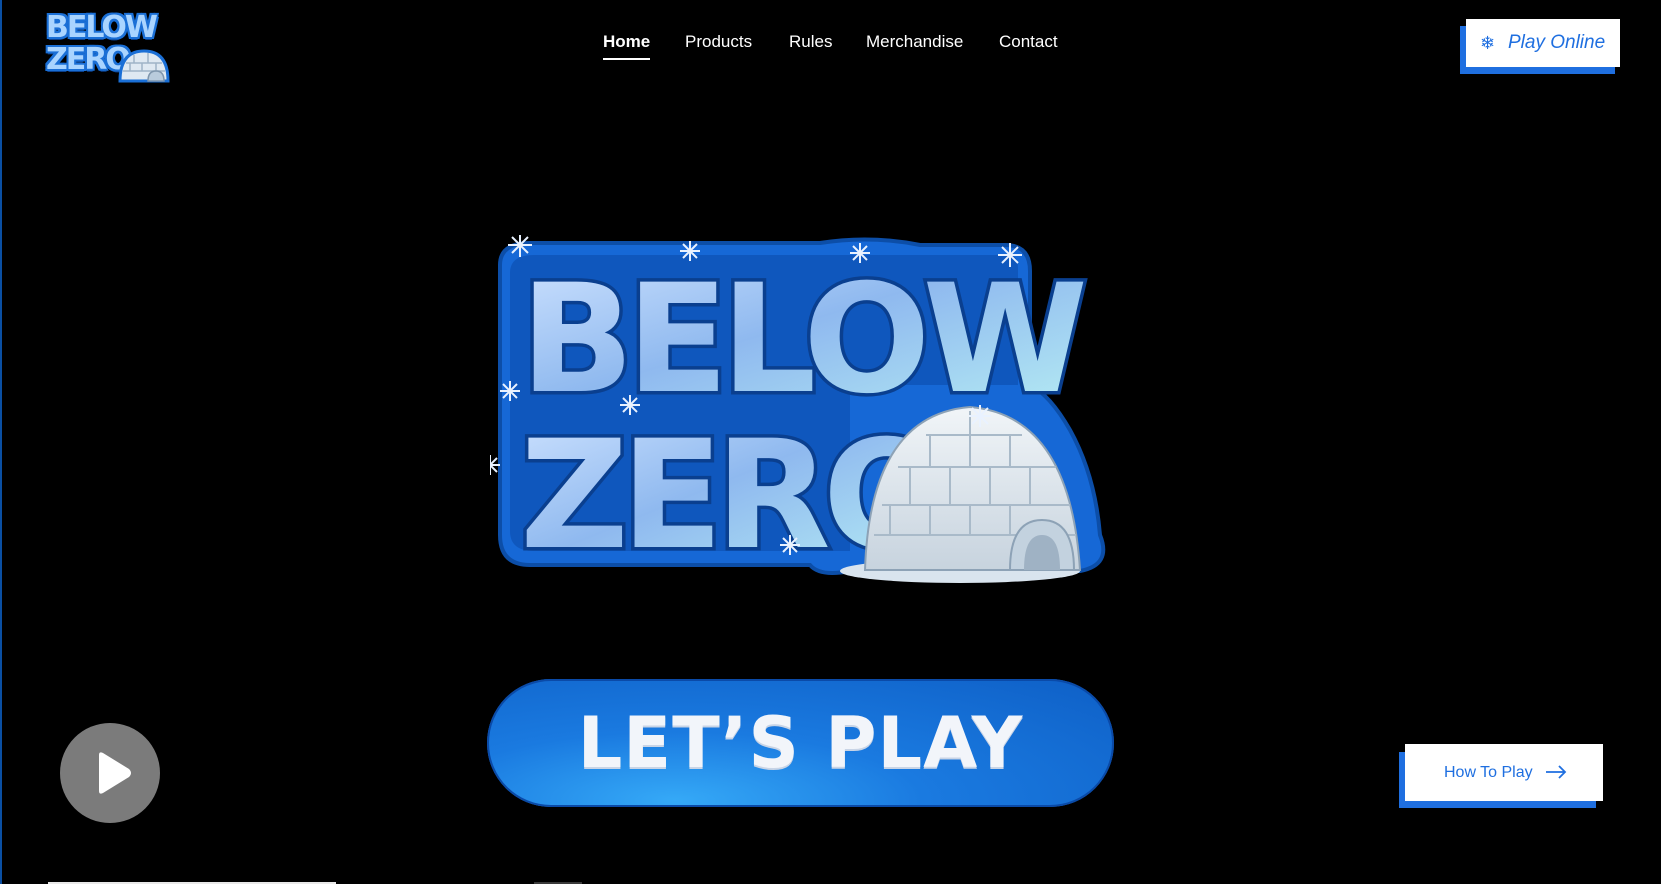 This screenshot has width=1661, height=884. I want to click on nav-rules: Rules, so click(810, 42).